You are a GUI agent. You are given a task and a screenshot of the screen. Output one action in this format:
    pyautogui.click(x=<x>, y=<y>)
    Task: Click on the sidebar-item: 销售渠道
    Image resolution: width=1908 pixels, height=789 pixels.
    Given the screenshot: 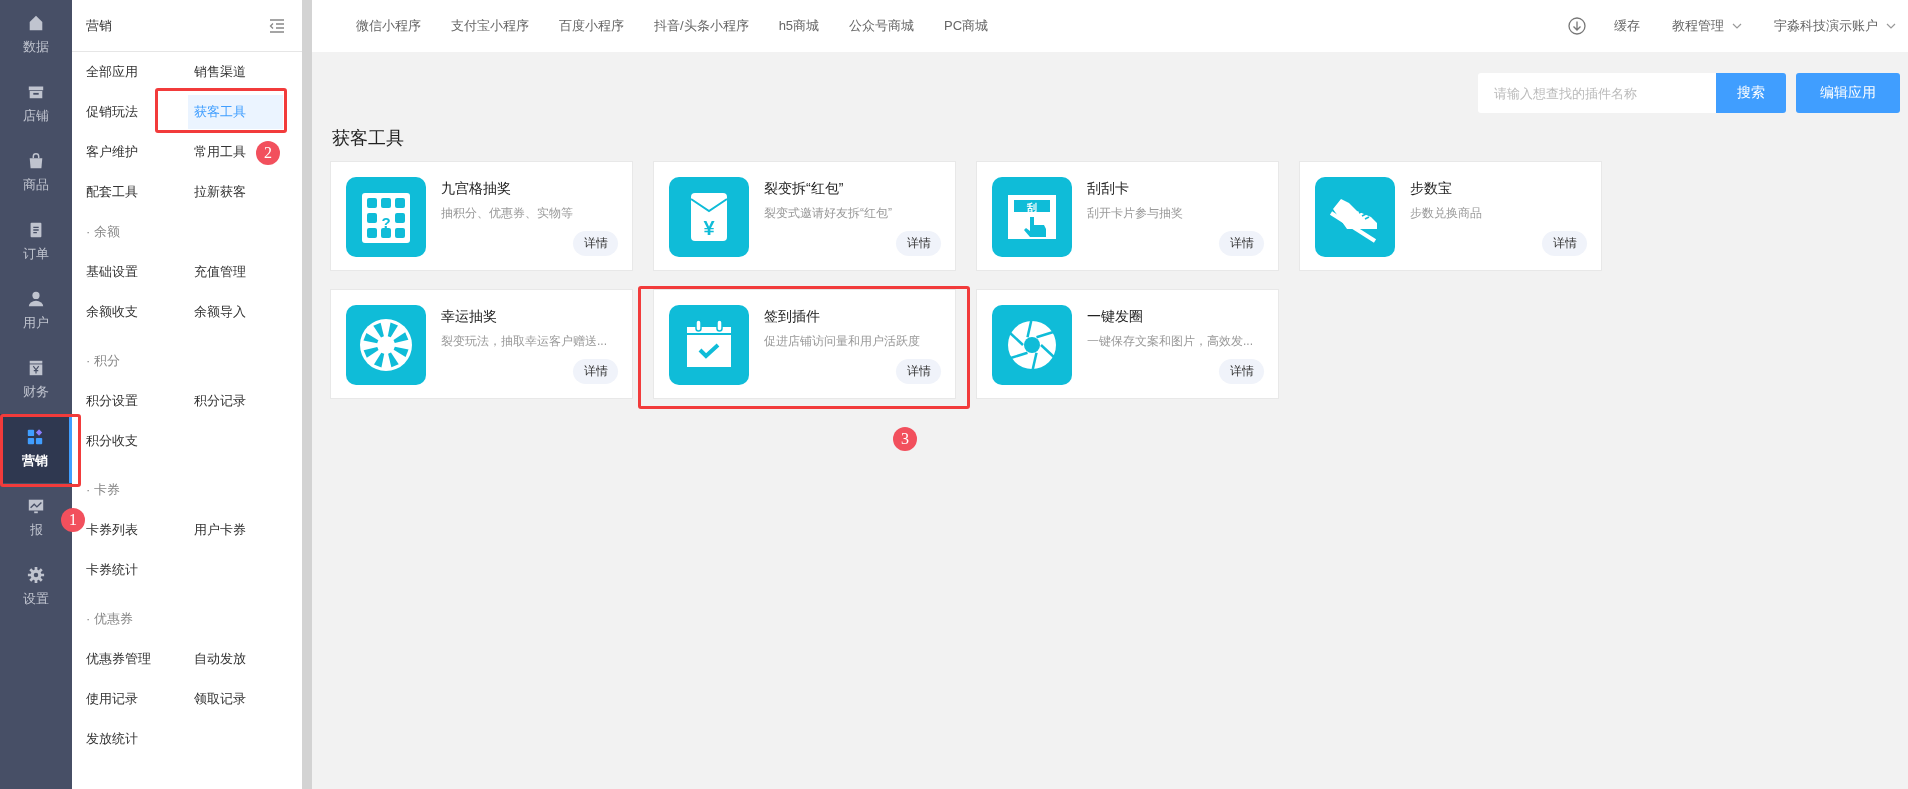 What is the action you would take?
    pyautogui.click(x=220, y=72)
    